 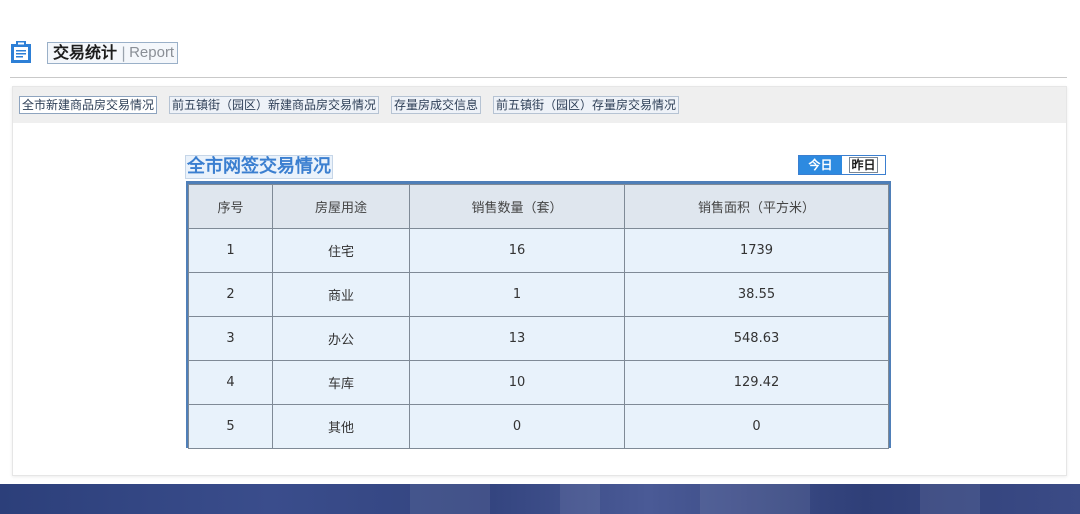 I want to click on cell-usage: 住宅, so click(x=341, y=250).